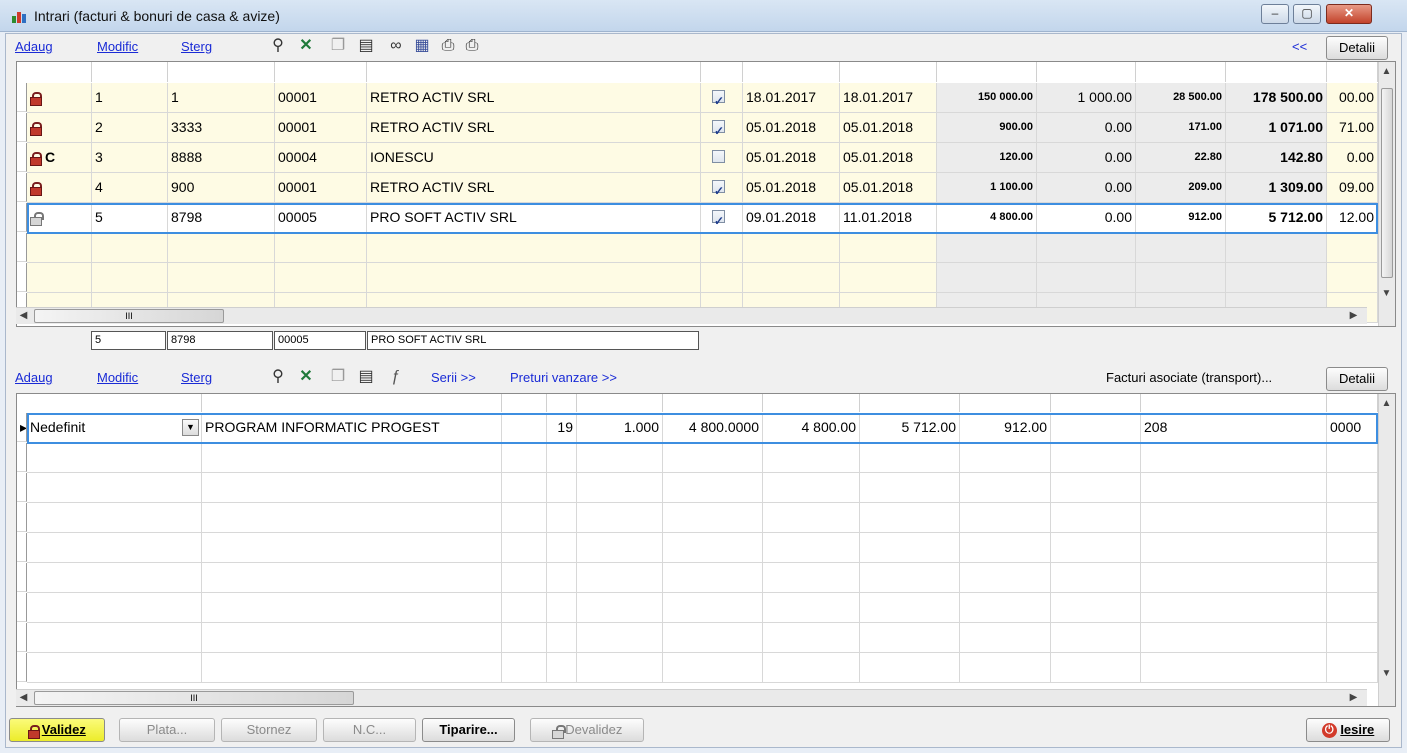  What do you see at coordinates (691, 697) in the screenshot?
I see `lines-hscroll: ◀ III ▶` at bounding box center [691, 697].